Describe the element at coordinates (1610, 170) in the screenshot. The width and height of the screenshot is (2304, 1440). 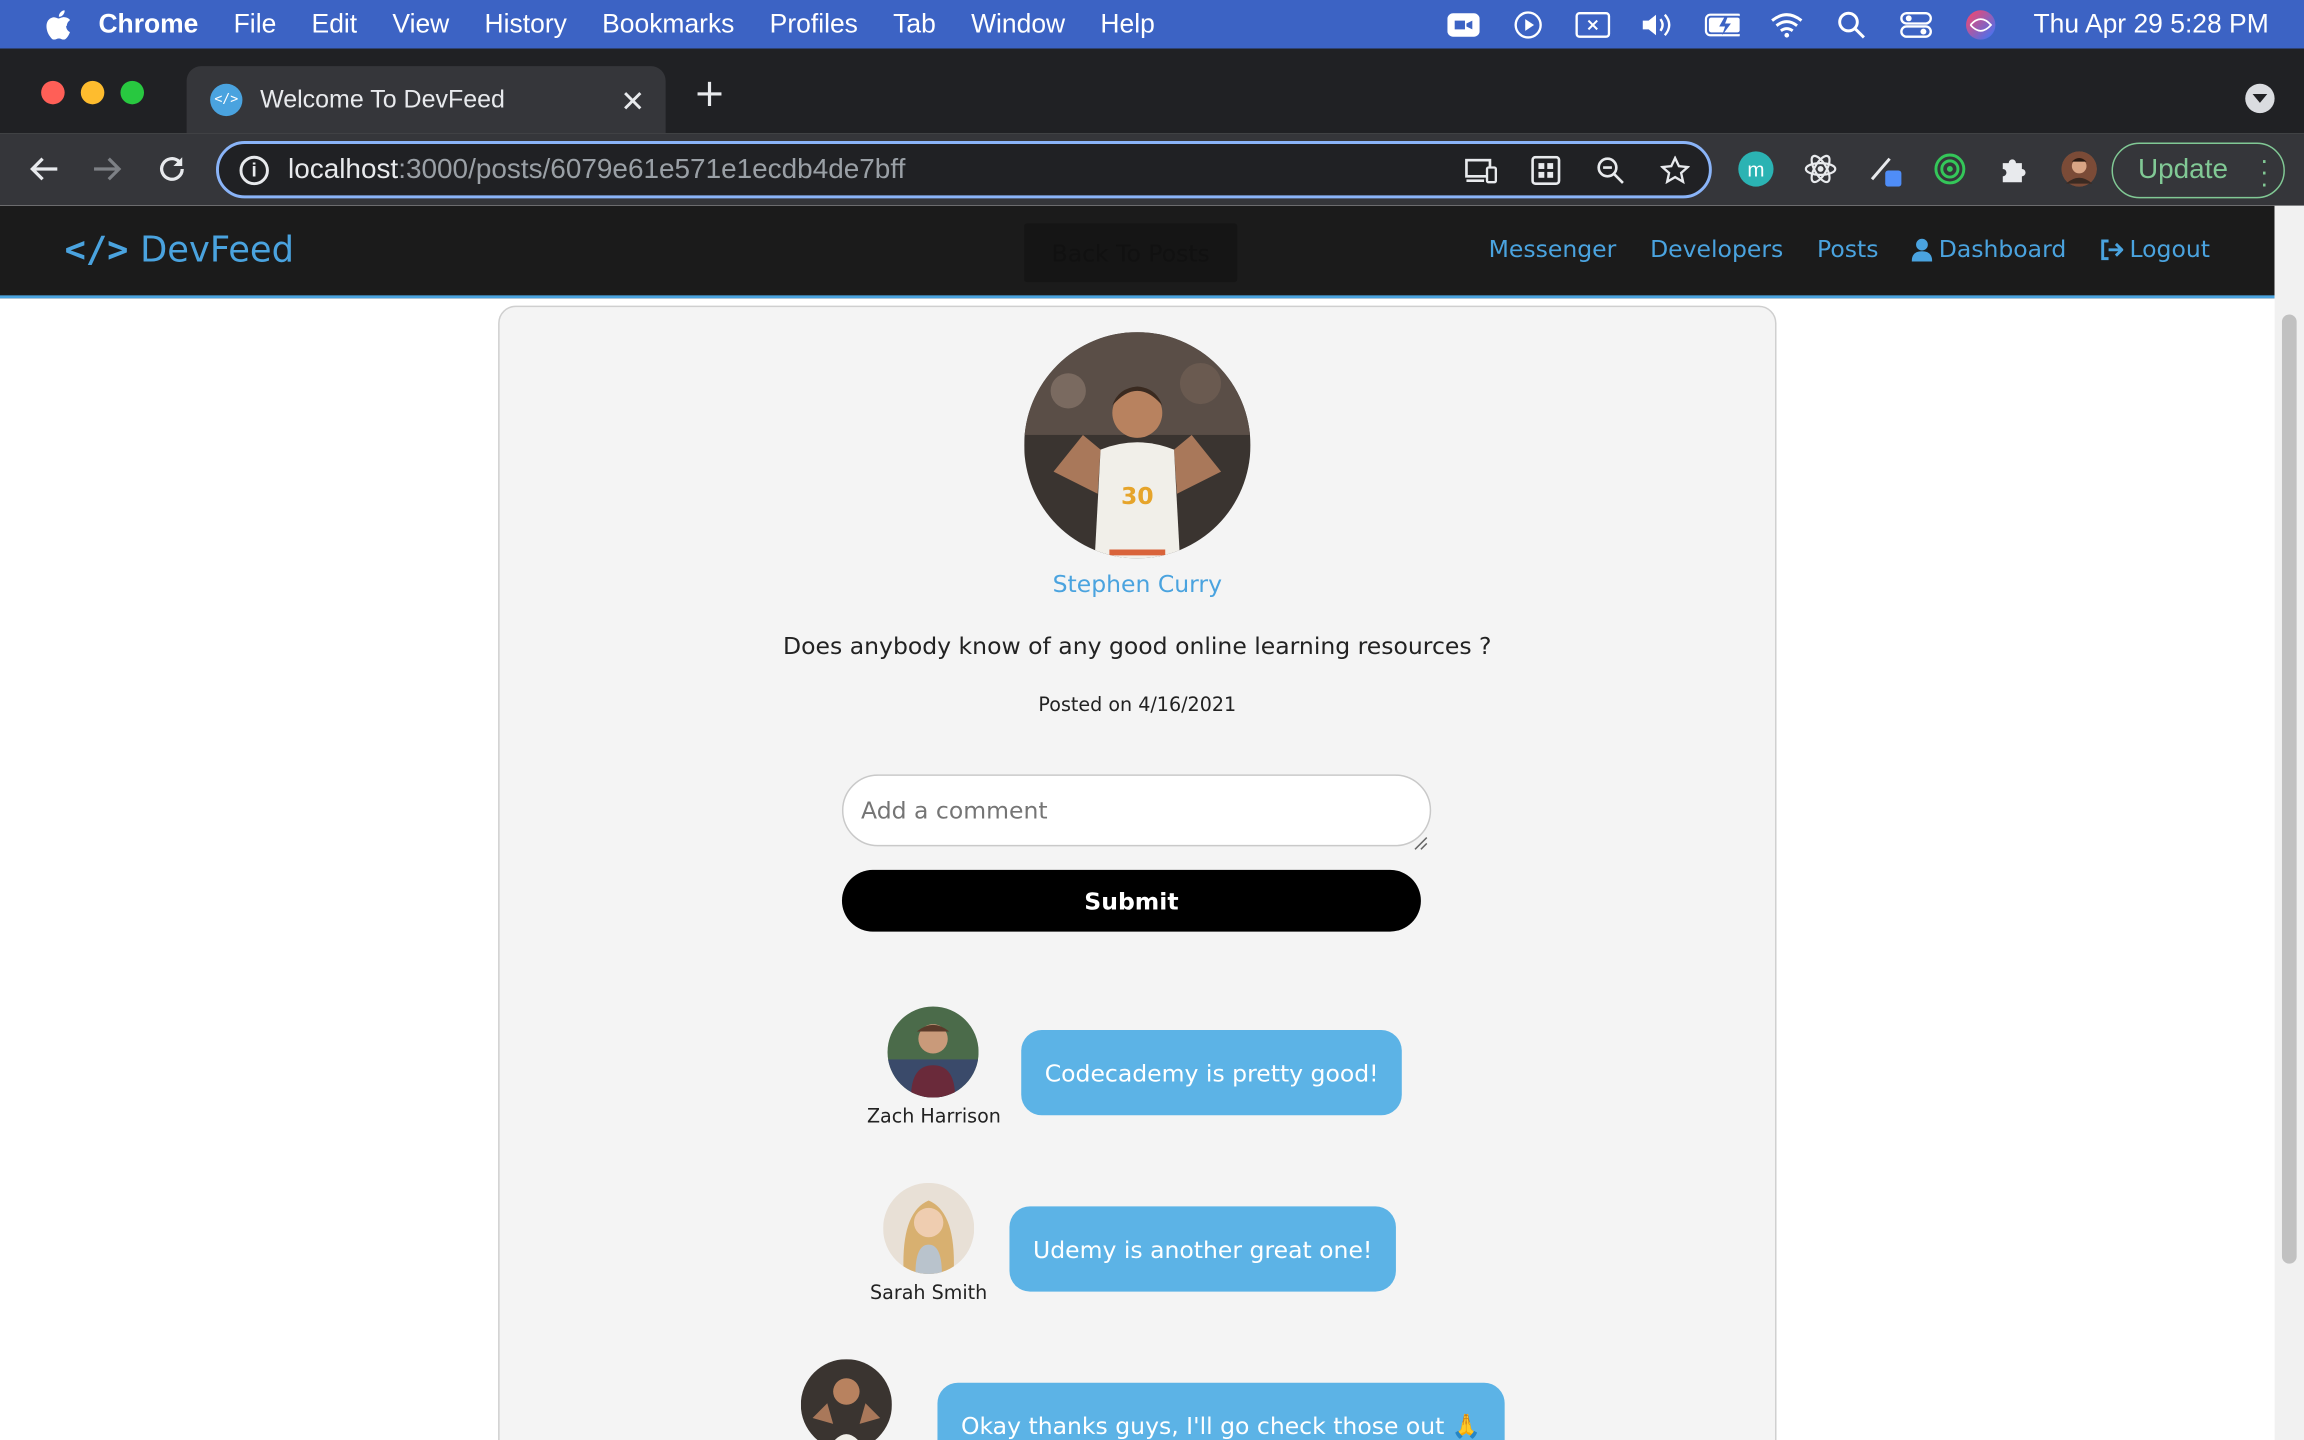
I see `zoom-out-icon` at that location.